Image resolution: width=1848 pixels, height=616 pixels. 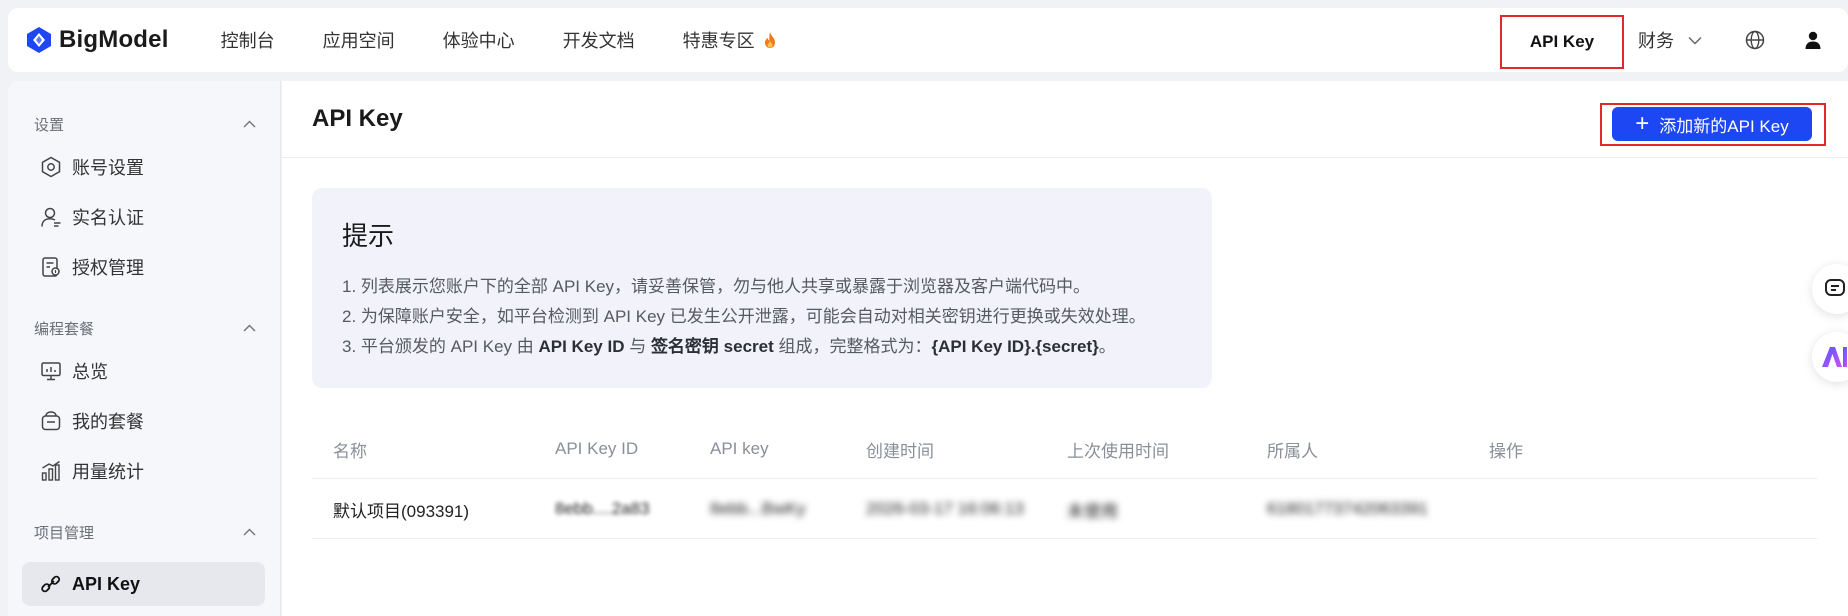 What do you see at coordinates (51, 371) in the screenshot?
I see `monitor-icon` at bounding box center [51, 371].